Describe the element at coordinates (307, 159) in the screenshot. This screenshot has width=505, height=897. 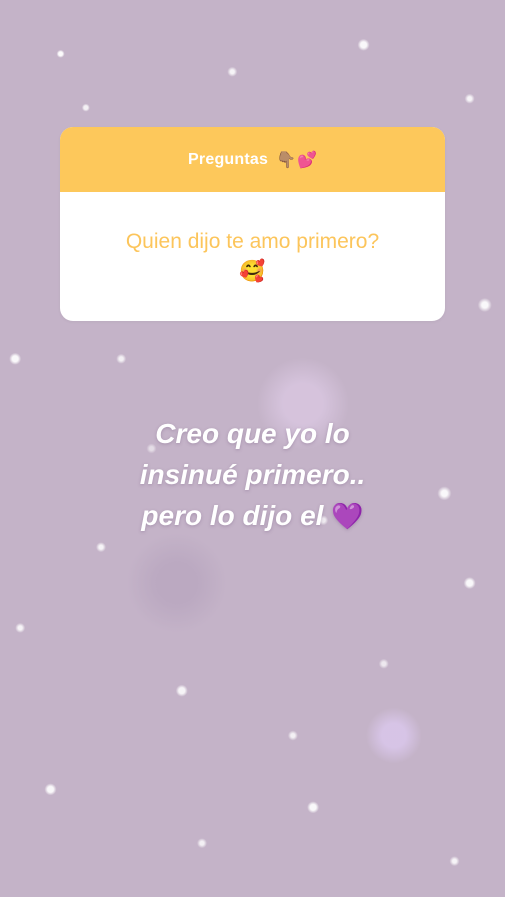
I see `two-hearts-emoji-icon: 💕` at that location.